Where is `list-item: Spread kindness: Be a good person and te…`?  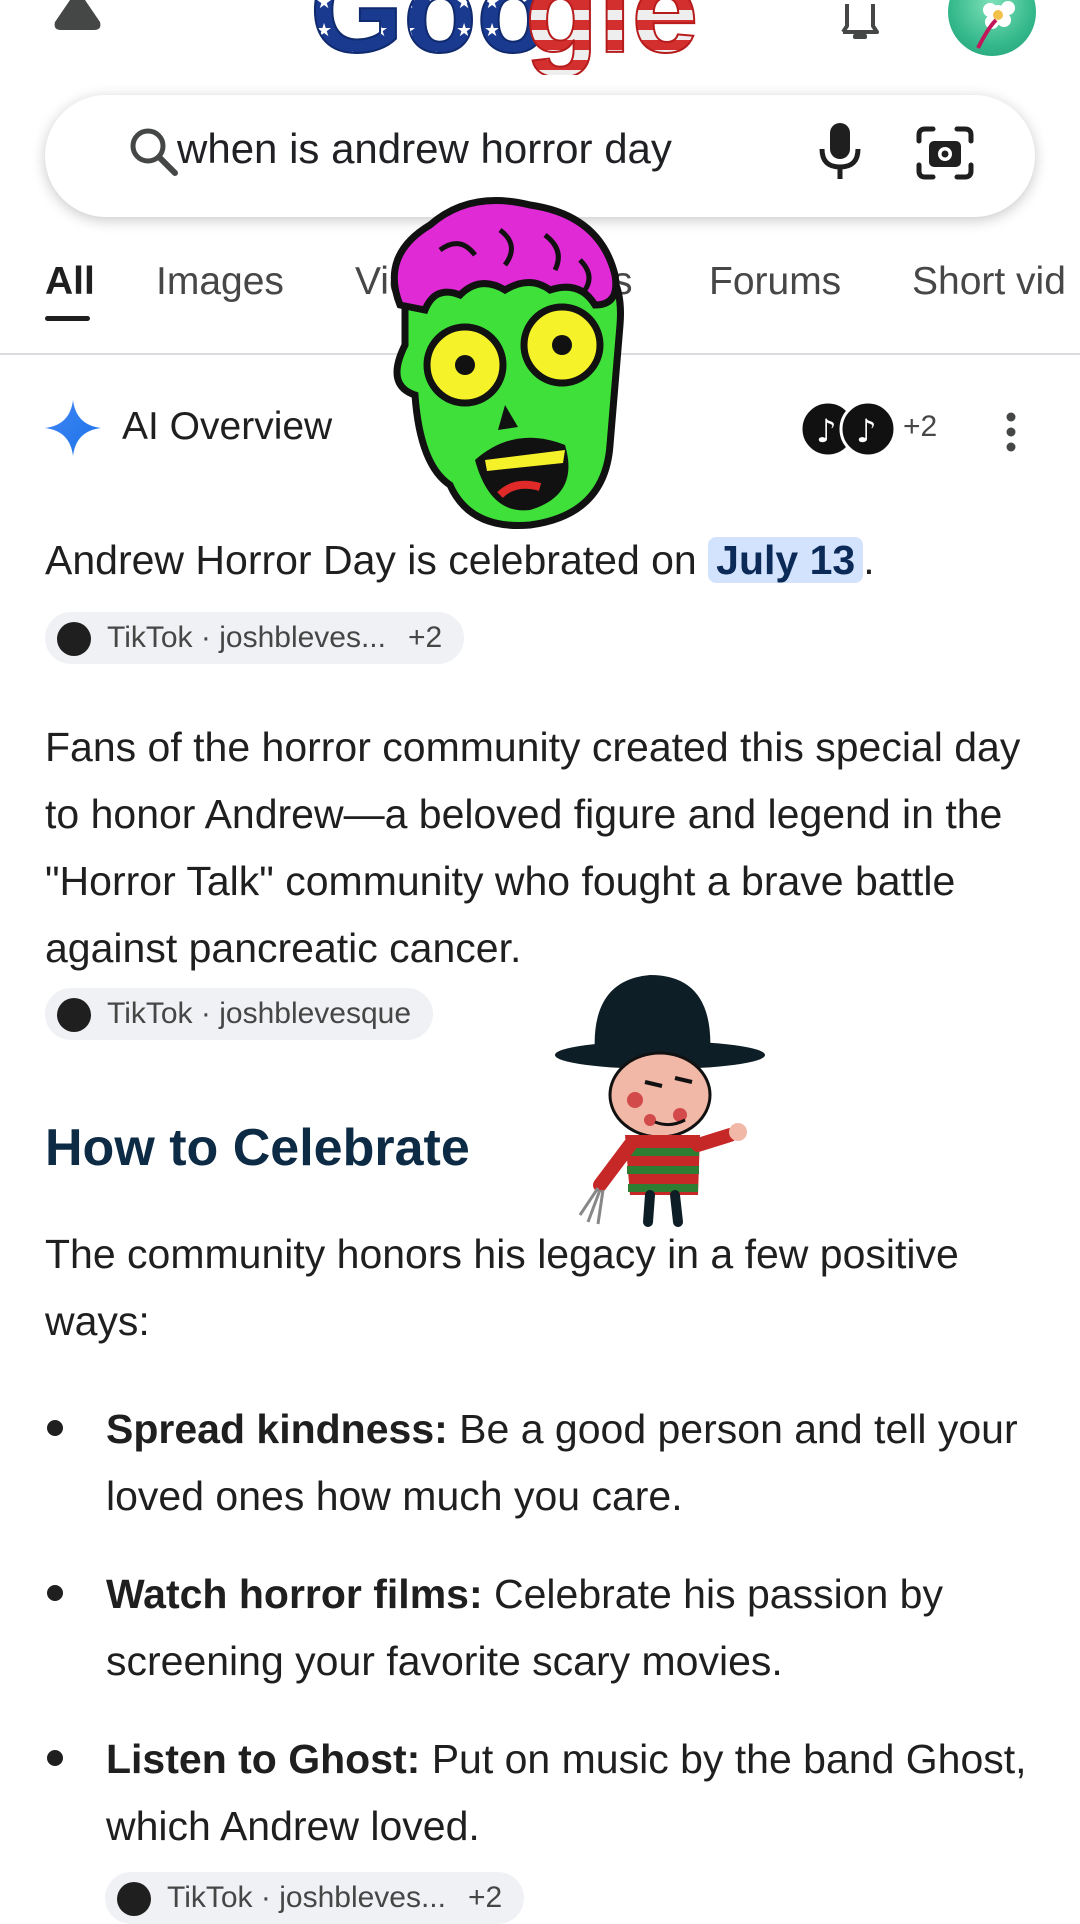
list-item: Spread kindness: Be a good person and te… is located at coordinates (540, 1463).